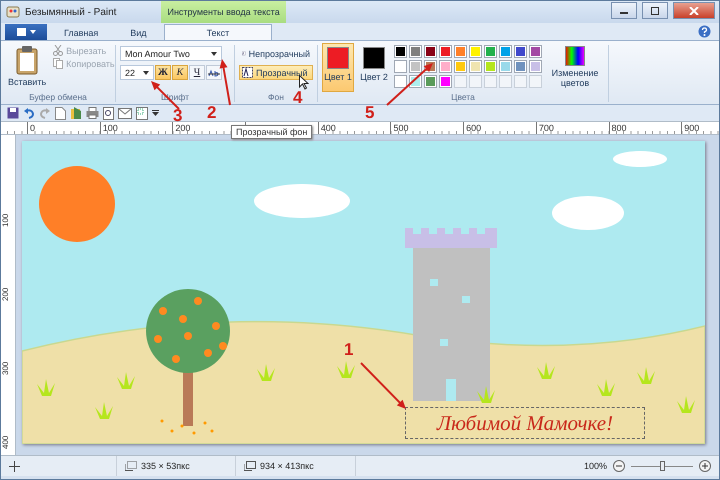  I want to click on group-label: Цвета, so click(463, 98).